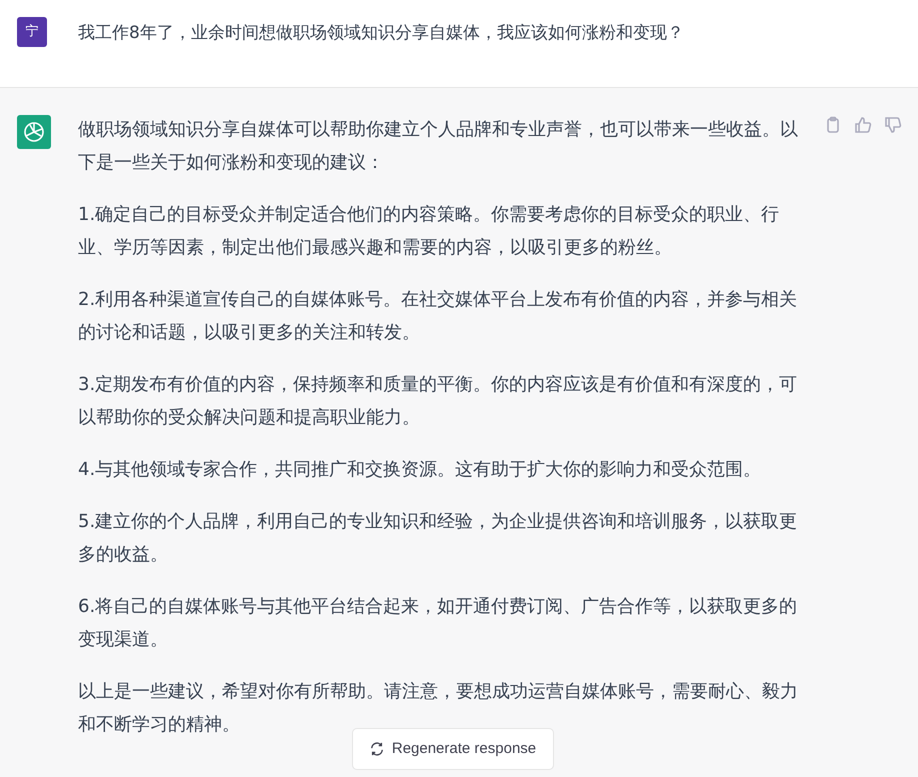  Describe the element at coordinates (438, 401) in the screenshot. I see `answer-paragraph: 3.定期发布有价值的内容，保持频率和质量的平衡。你的内容应该是有价值和有深度的，可以帮助你的受众解决问题和提高职业能力。` at that location.